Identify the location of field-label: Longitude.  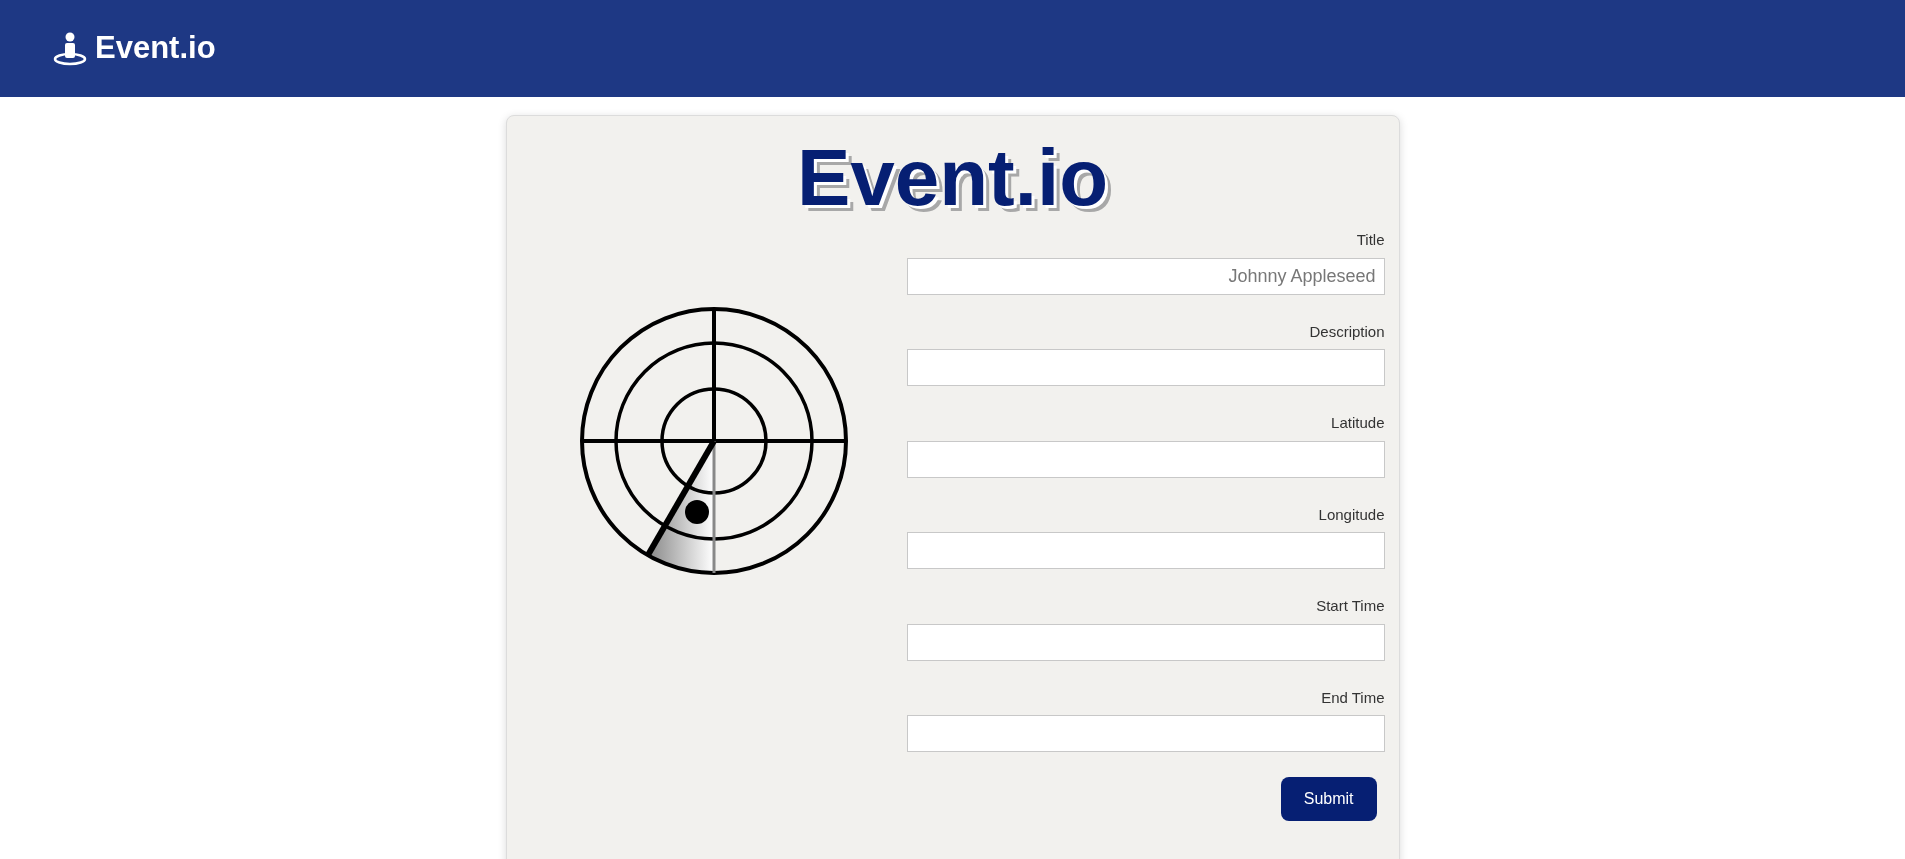
(1351, 514).